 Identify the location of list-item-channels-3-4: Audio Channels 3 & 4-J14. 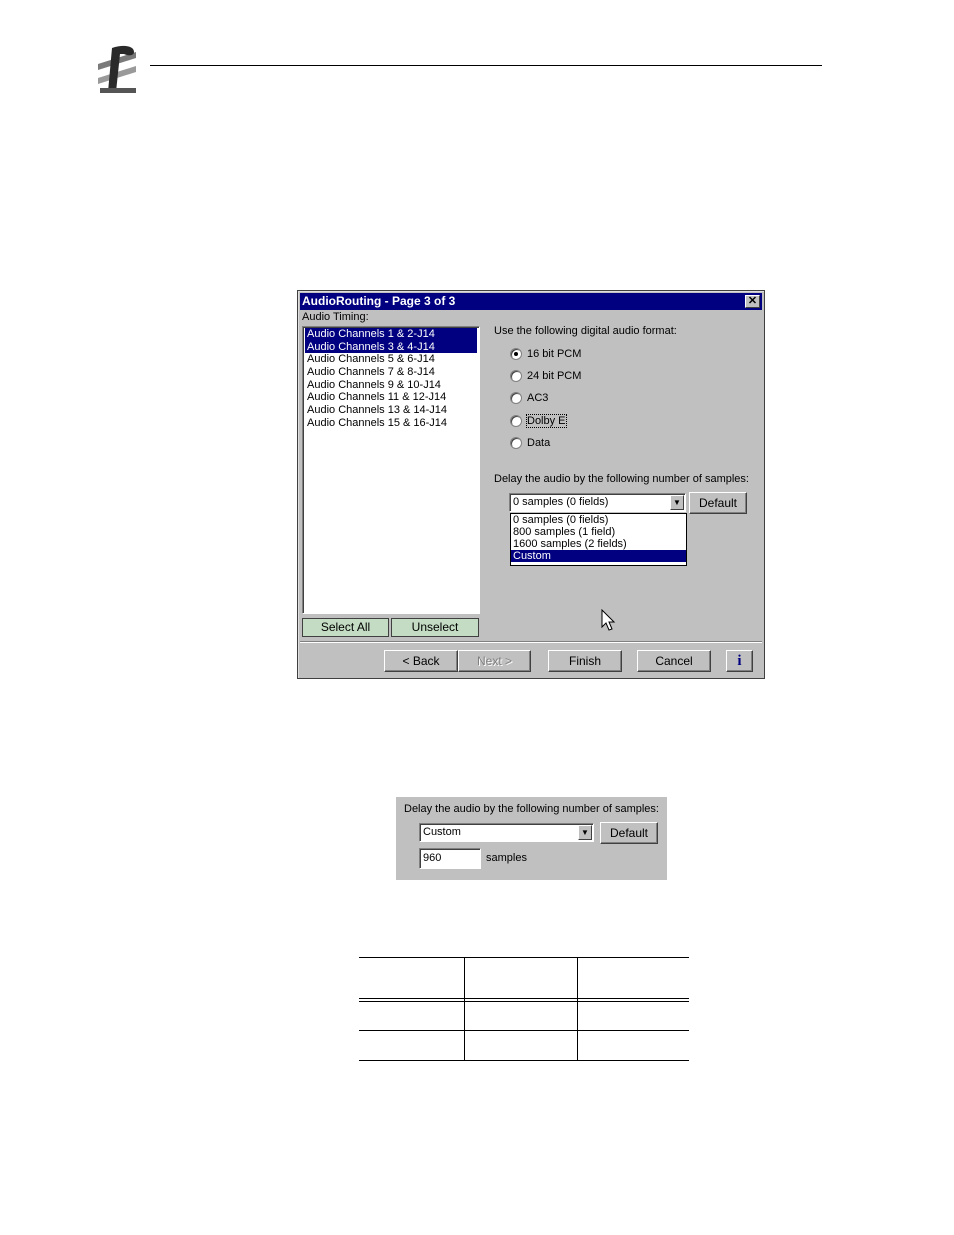
(391, 347).